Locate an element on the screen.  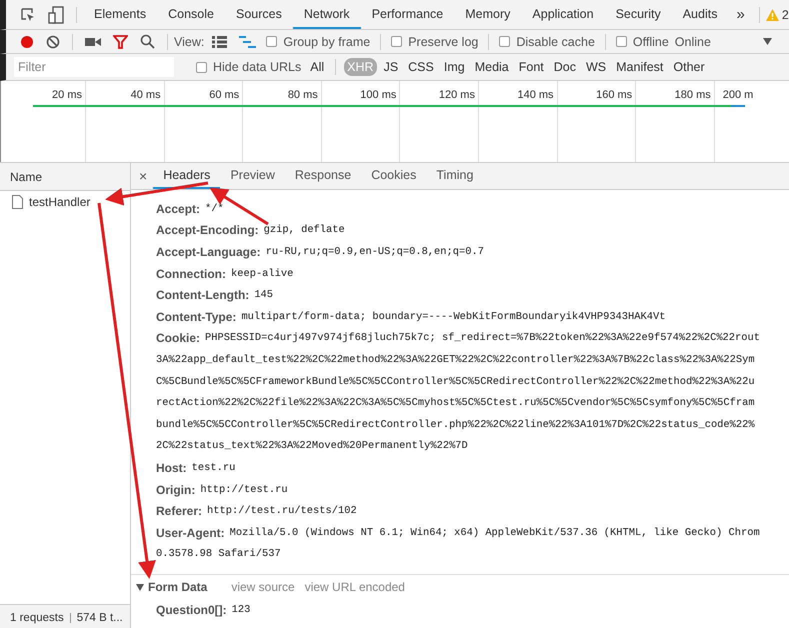
type-filter: Doc is located at coordinates (564, 67).